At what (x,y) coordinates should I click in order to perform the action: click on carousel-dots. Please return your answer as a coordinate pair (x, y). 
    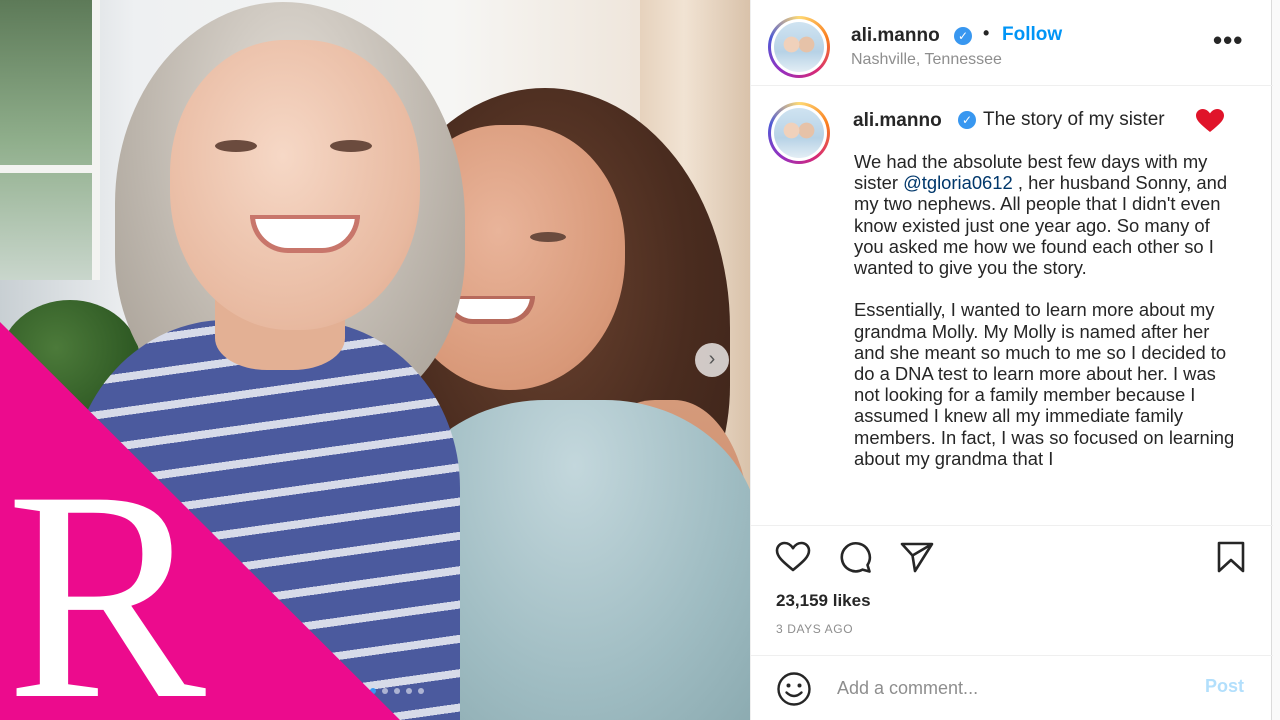
    Looking at the image, I should click on (397, 691).